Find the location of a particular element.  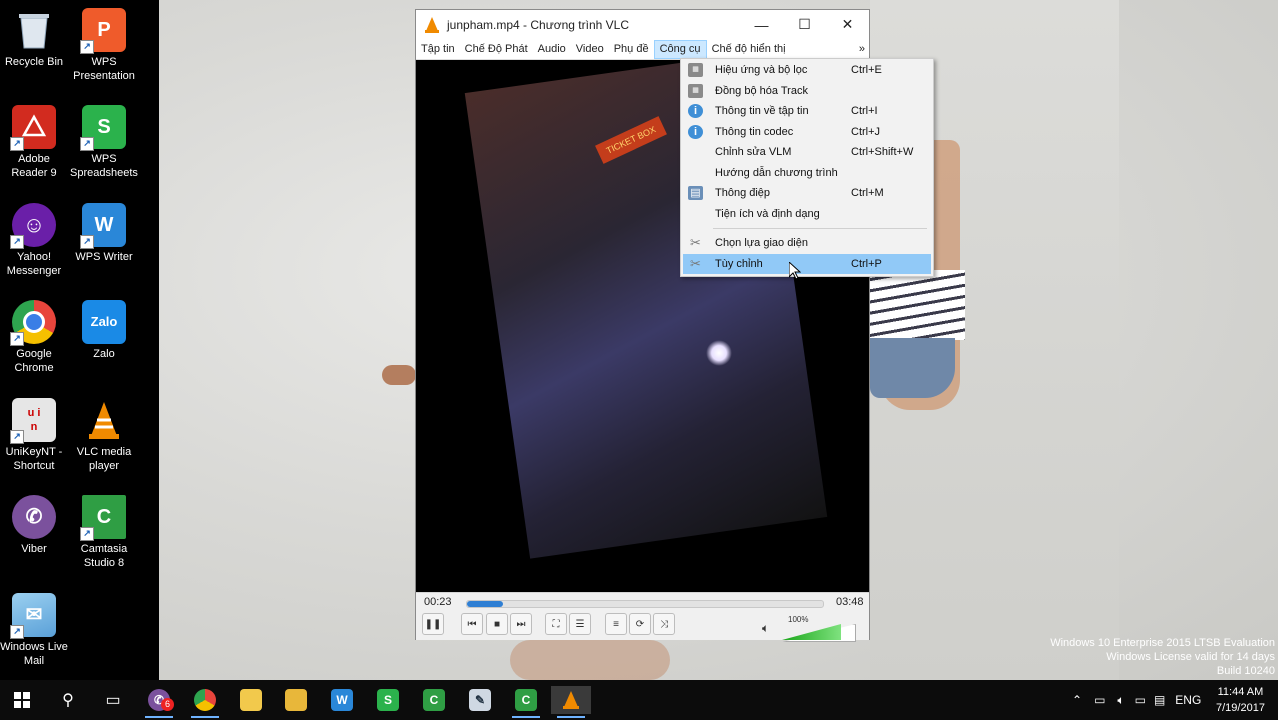

taskbar-viber: ✆ 6 is located at coordinates (159, 702).